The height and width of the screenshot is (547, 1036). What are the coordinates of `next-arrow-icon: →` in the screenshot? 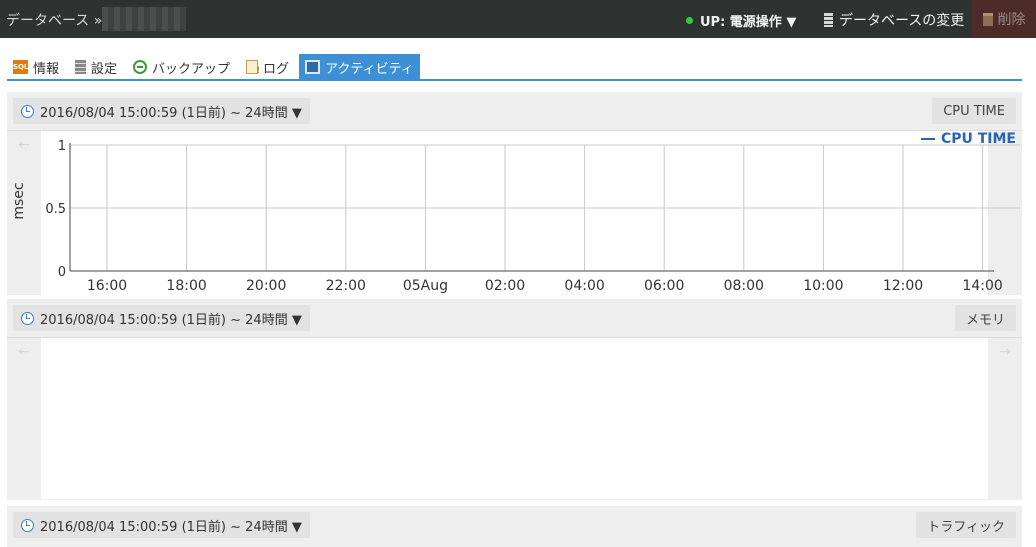 It's located at (1005, 418).